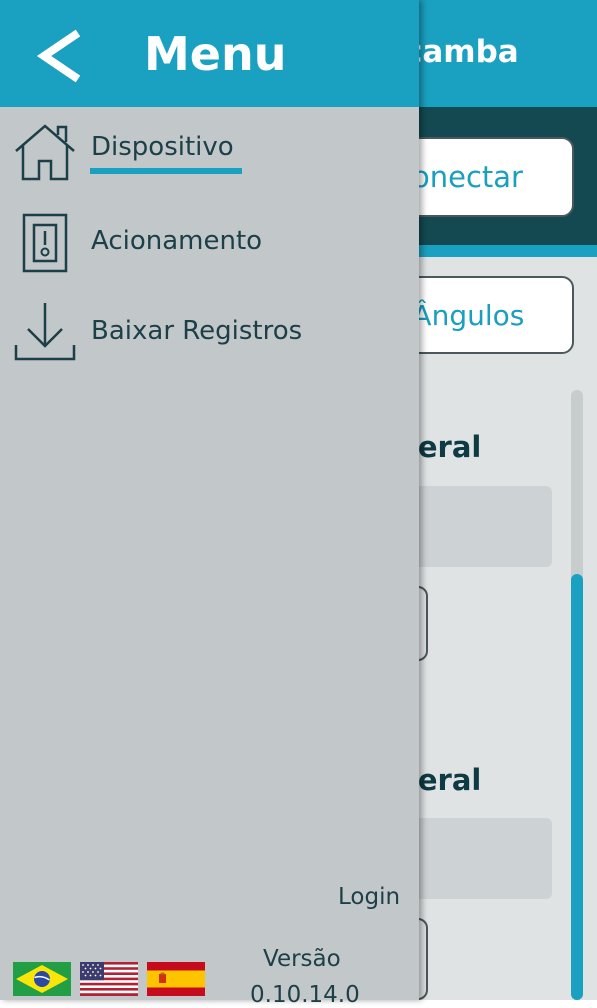 This screenshot has height=1008, width=597. Describe the element at coordinates (197, 331) in the screenshot. I see `menu-item-label: Baixar Registros` at that location.